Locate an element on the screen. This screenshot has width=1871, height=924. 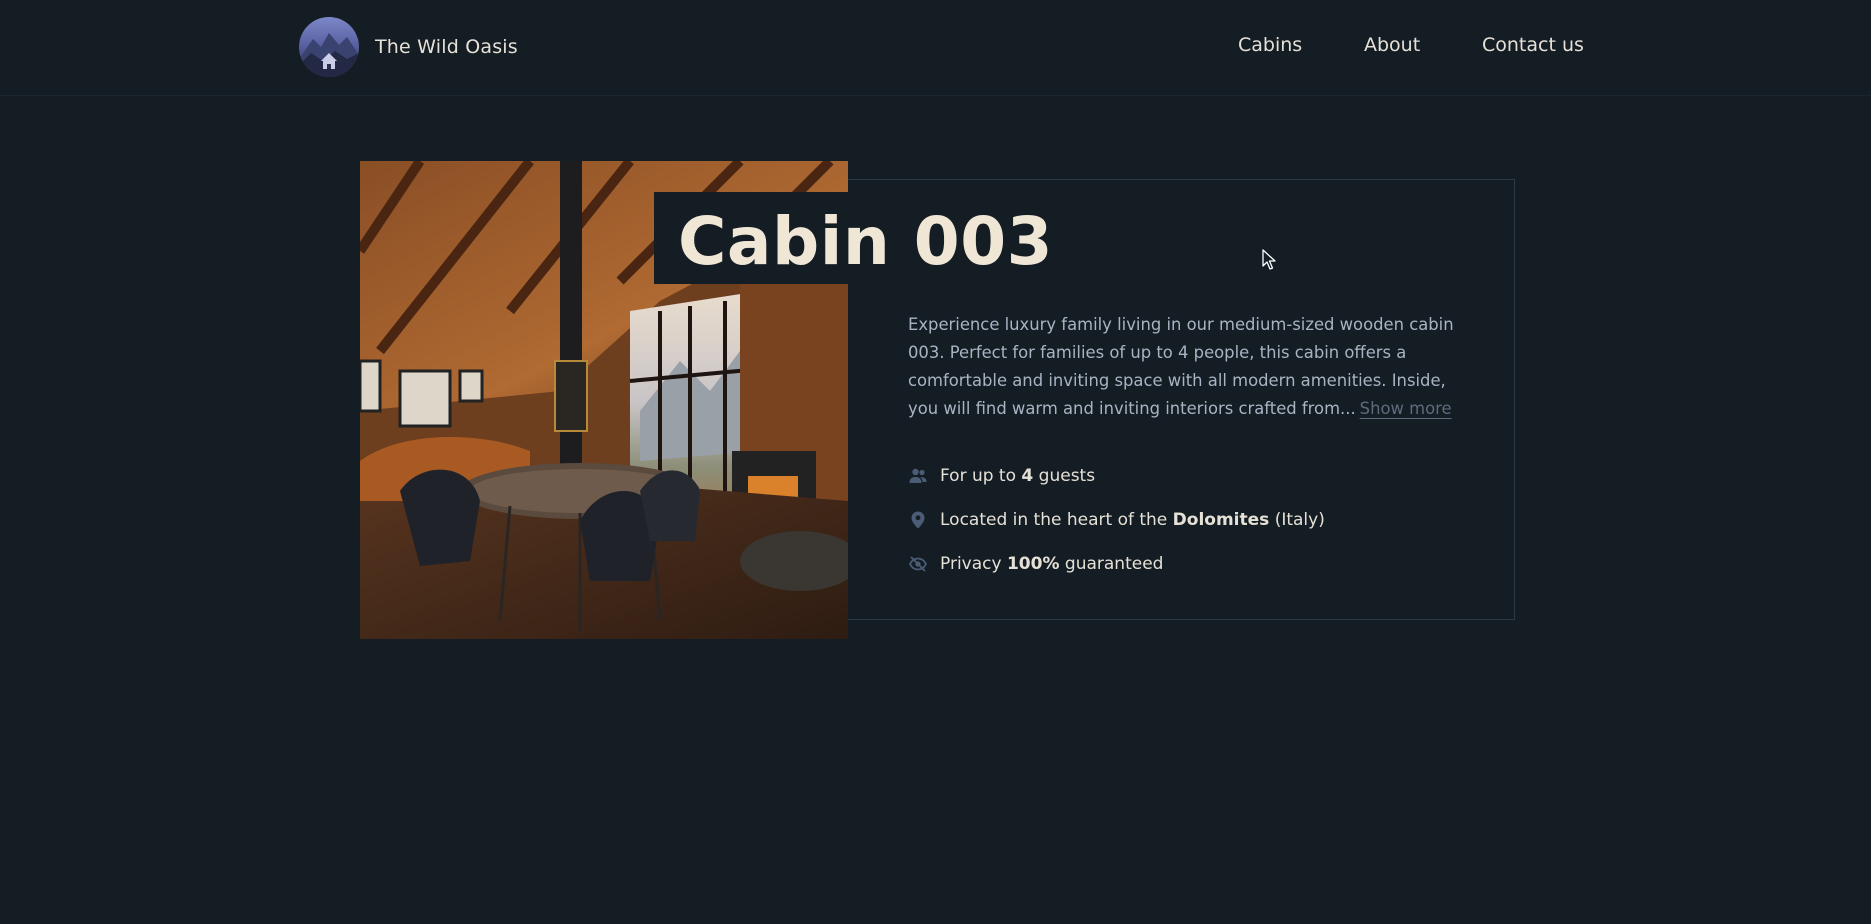
feature-guests-text: For up to 4 guests is located at coordinates (1018, 476).